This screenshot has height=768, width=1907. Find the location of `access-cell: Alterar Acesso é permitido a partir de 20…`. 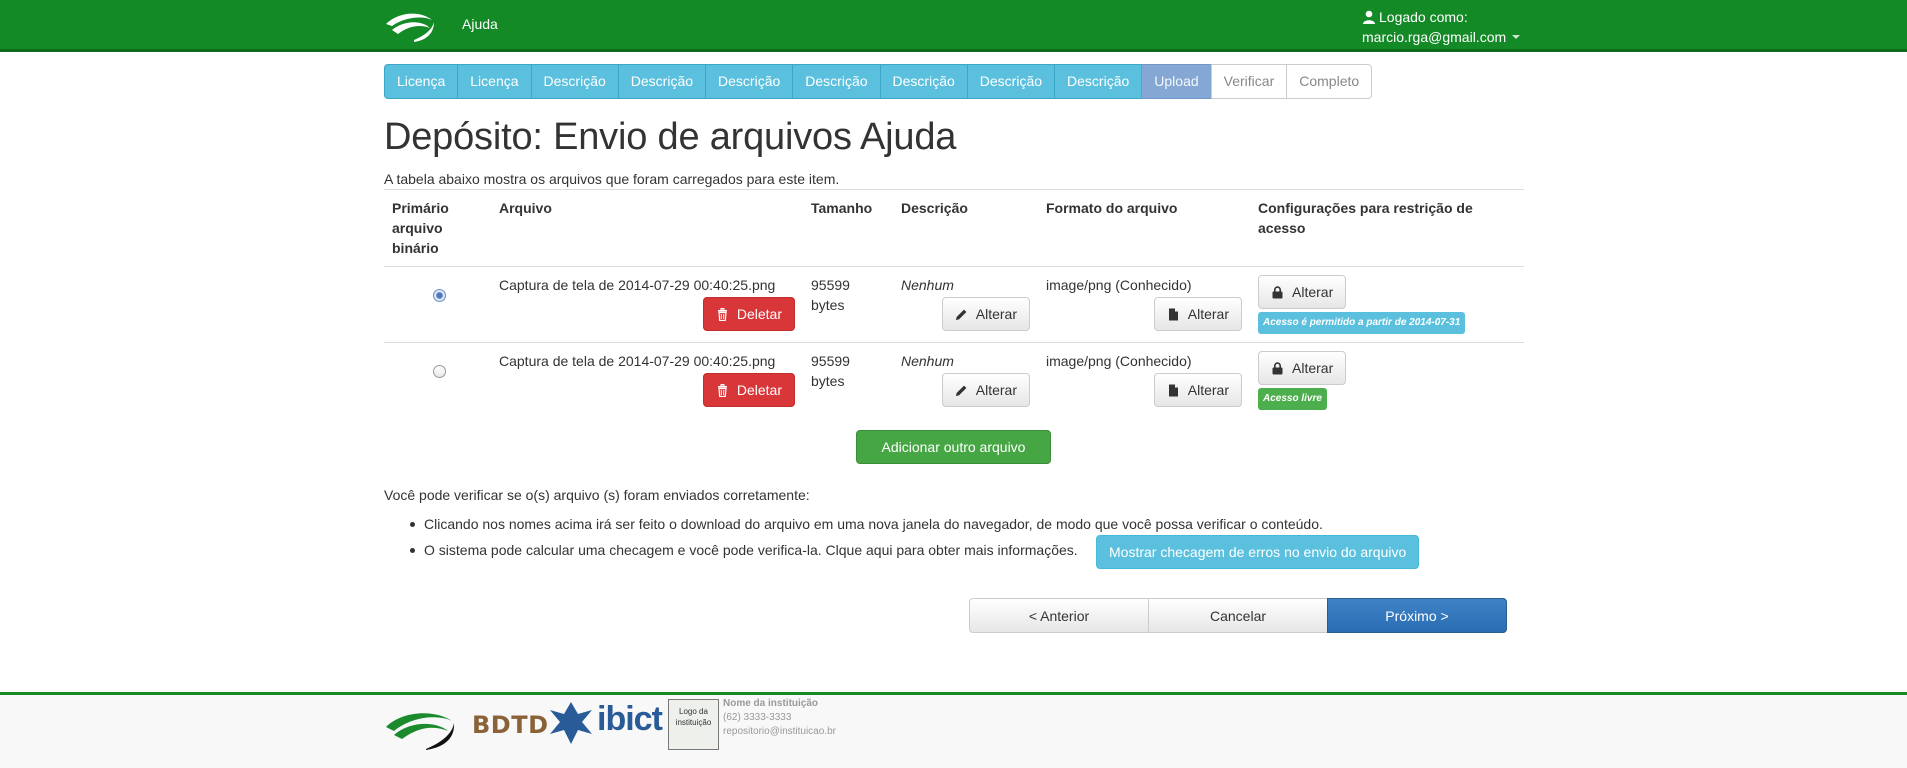

access-cell: Alterar Acesso é permitido a partir de 20… is located at coordinates (1387, 304).